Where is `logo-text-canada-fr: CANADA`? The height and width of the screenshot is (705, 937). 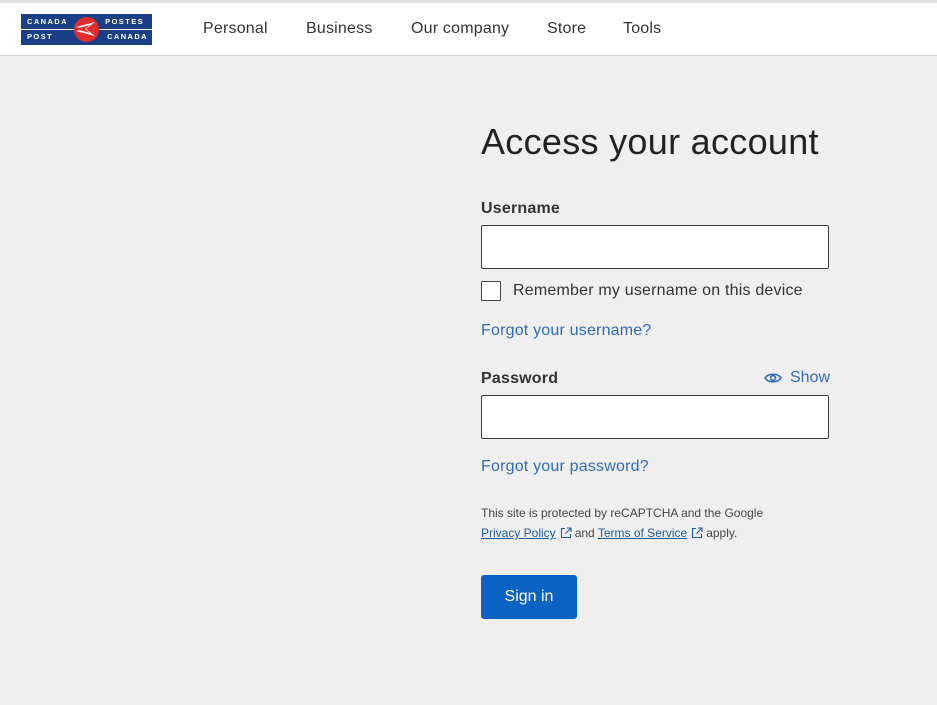 logo-text-canada-fr: CANADA is located at coordinates (127, 36).